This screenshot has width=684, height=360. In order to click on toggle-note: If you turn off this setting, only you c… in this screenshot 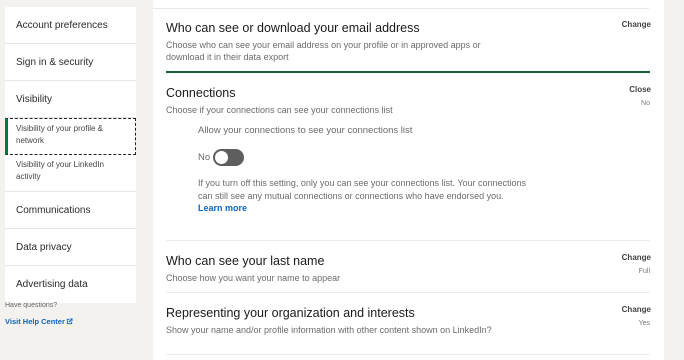, I will do `click(363, 196)`.